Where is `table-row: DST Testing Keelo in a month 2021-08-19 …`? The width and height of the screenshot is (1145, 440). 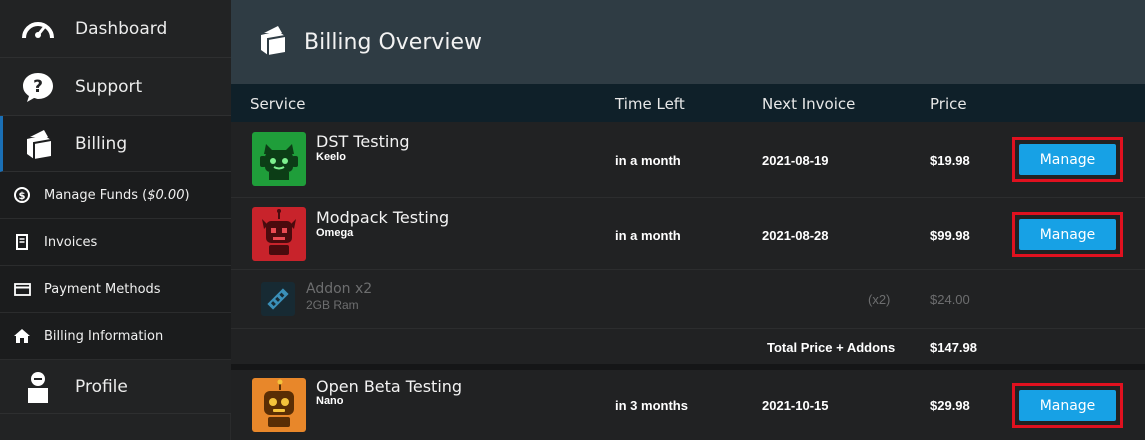
table-row: DST Testing Keelo in a month 2021-08-19 … is located at coordinates (688, 160).